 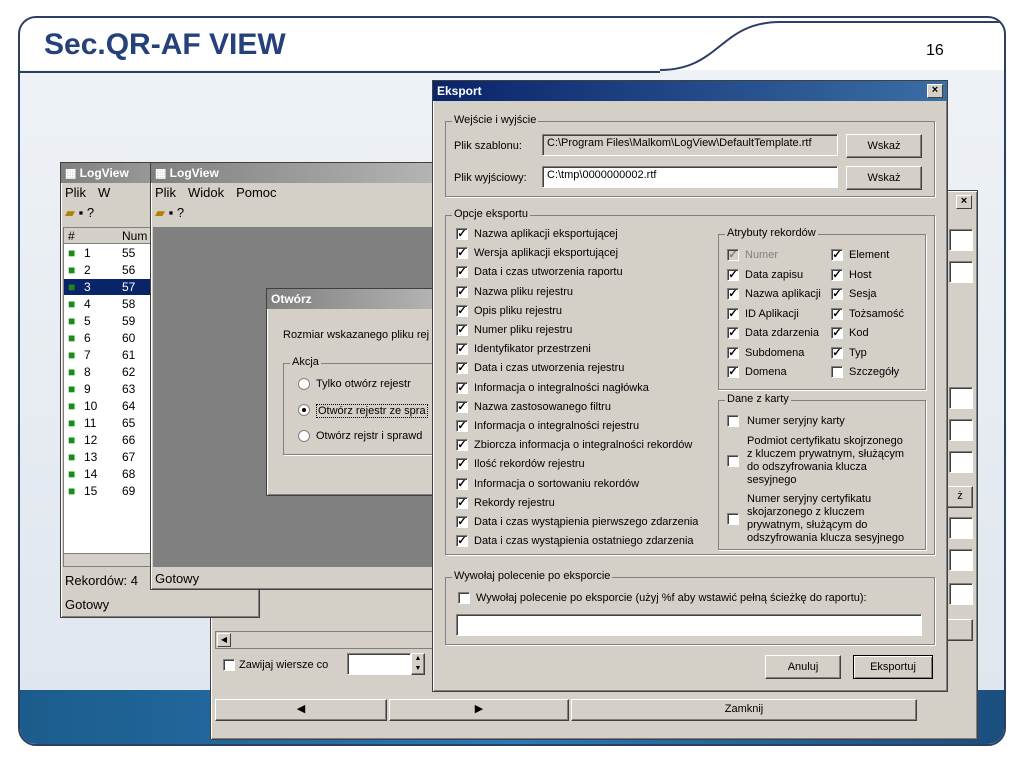 What do you see at coordinates (229, 665) in the screenshot?
I see `wrap-lines-checkbox` at bounding box center [229, 665].